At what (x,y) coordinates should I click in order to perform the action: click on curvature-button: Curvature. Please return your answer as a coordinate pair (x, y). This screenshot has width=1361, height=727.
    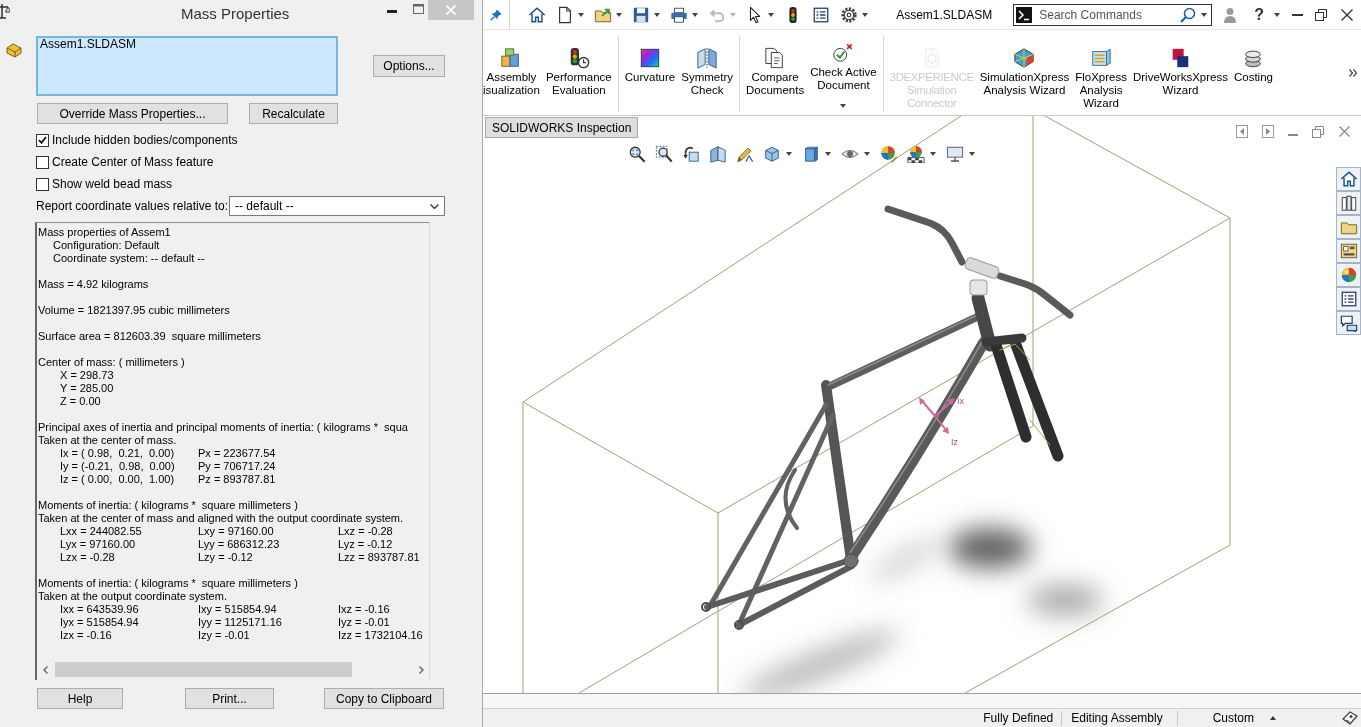
    Looking at the image, I should click on (650, 72).